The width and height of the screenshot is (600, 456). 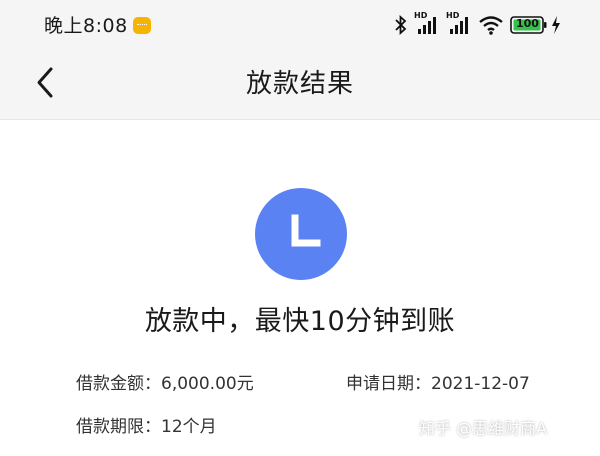 I want to click on loan-term-label: 借款期限：, so click(x=118, y=427).